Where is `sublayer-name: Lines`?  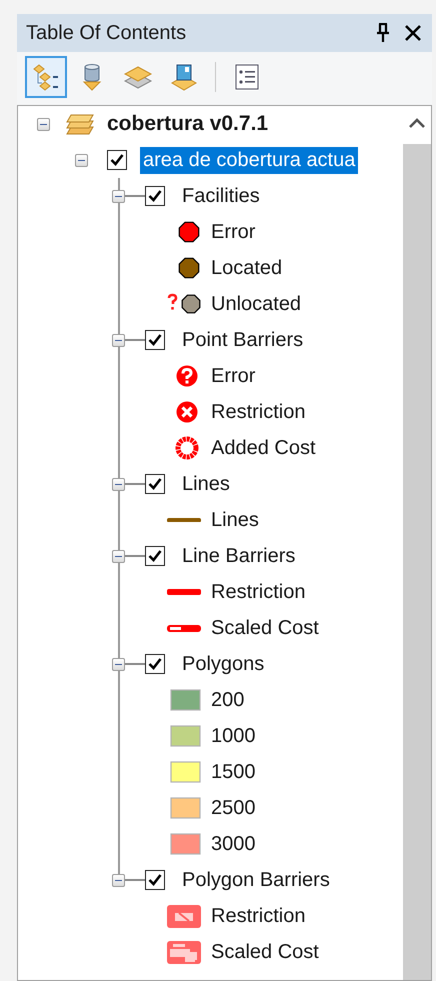
sublayer-name: Lines is located at coordinates (206, 484).